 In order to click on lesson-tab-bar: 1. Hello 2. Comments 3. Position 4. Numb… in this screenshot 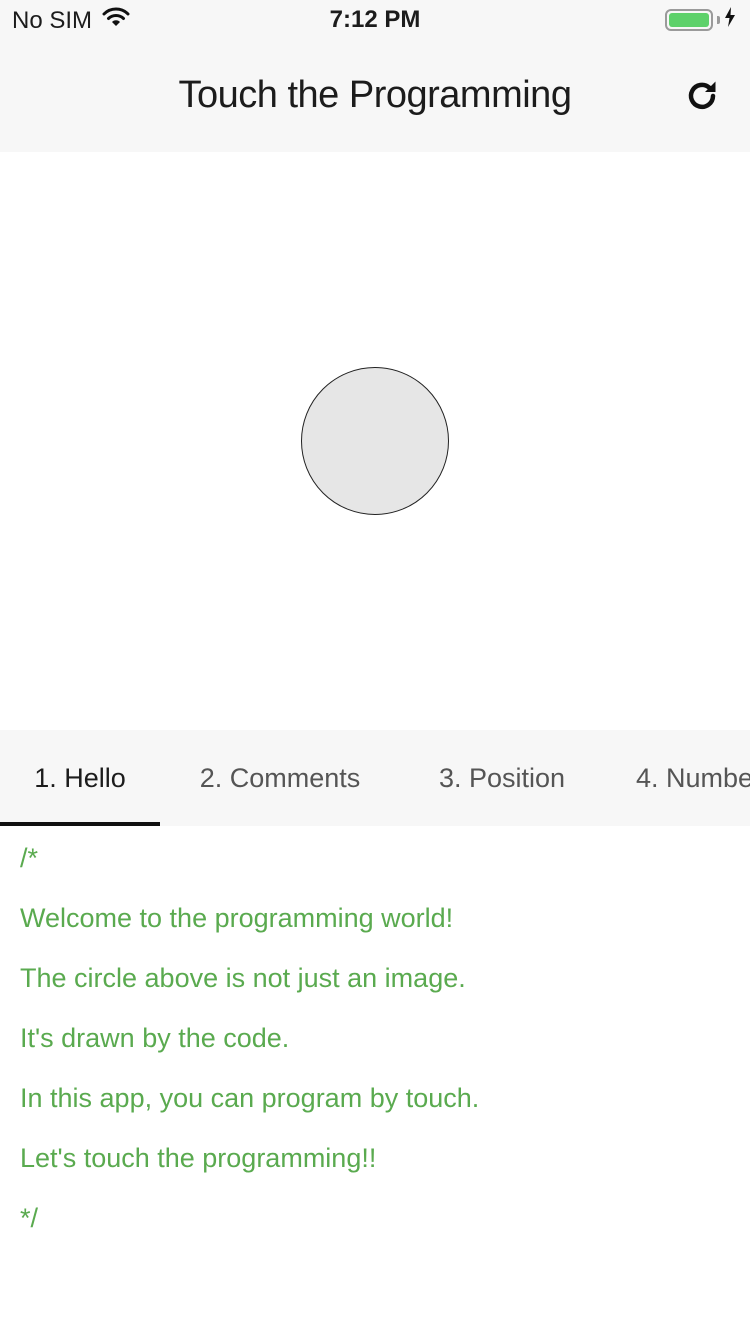, I will do `click(375, 778)`.